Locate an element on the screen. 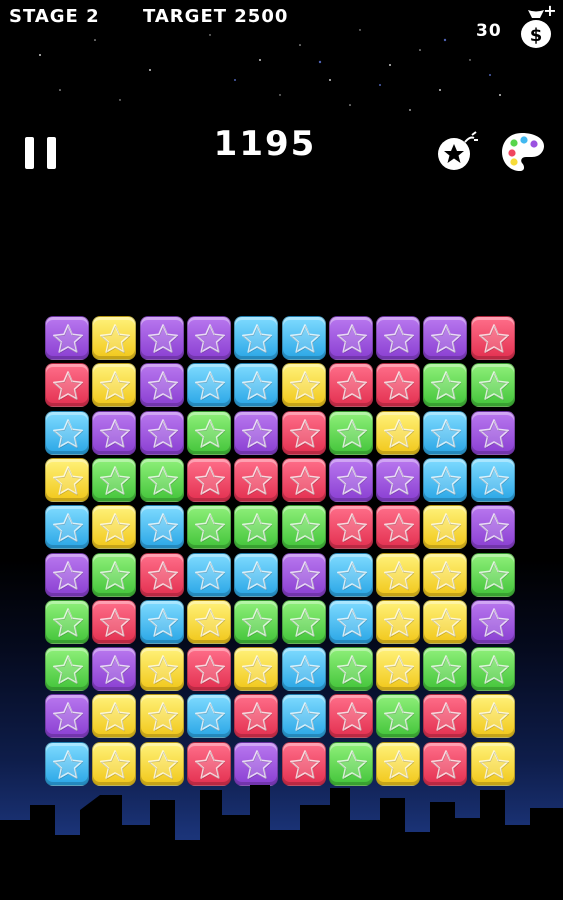 Image resolution: width=563 pixels, height=900 pixels. money-bag-plus: + is located at coordinates (549, 12).